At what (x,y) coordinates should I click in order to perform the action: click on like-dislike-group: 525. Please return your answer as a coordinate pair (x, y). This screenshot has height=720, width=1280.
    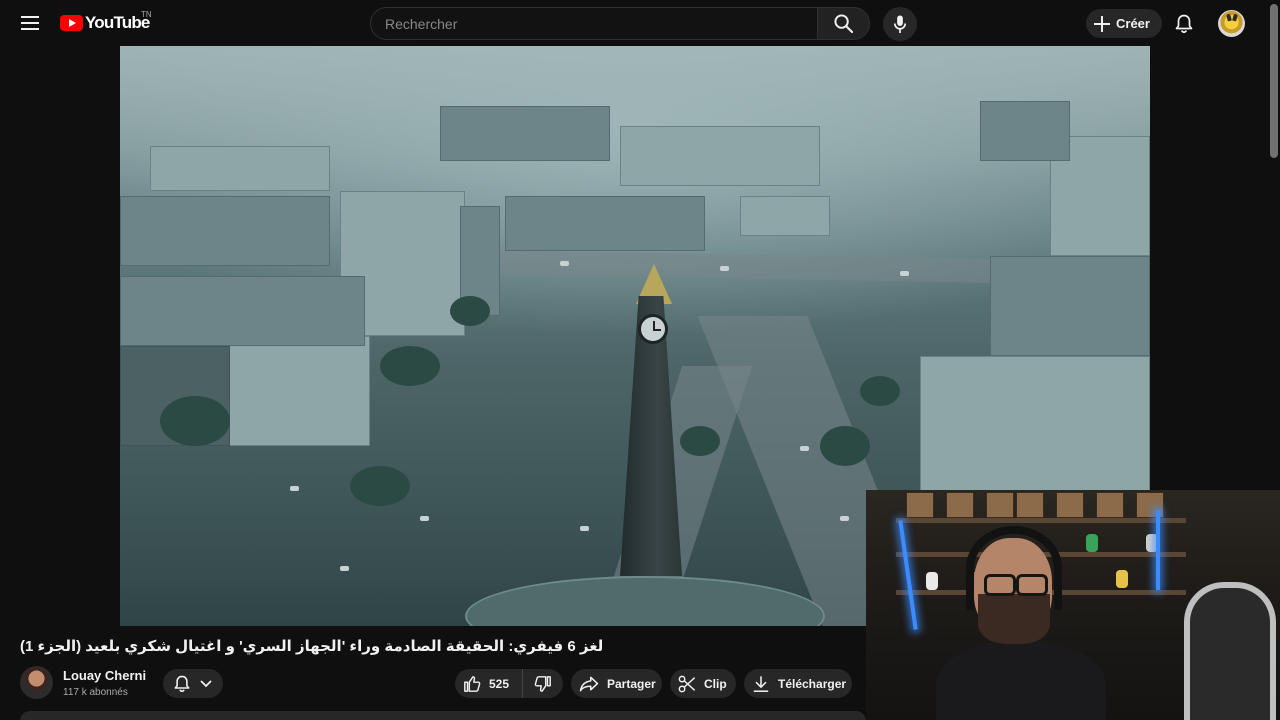
    Looking at the image, I should click on (509, 683).